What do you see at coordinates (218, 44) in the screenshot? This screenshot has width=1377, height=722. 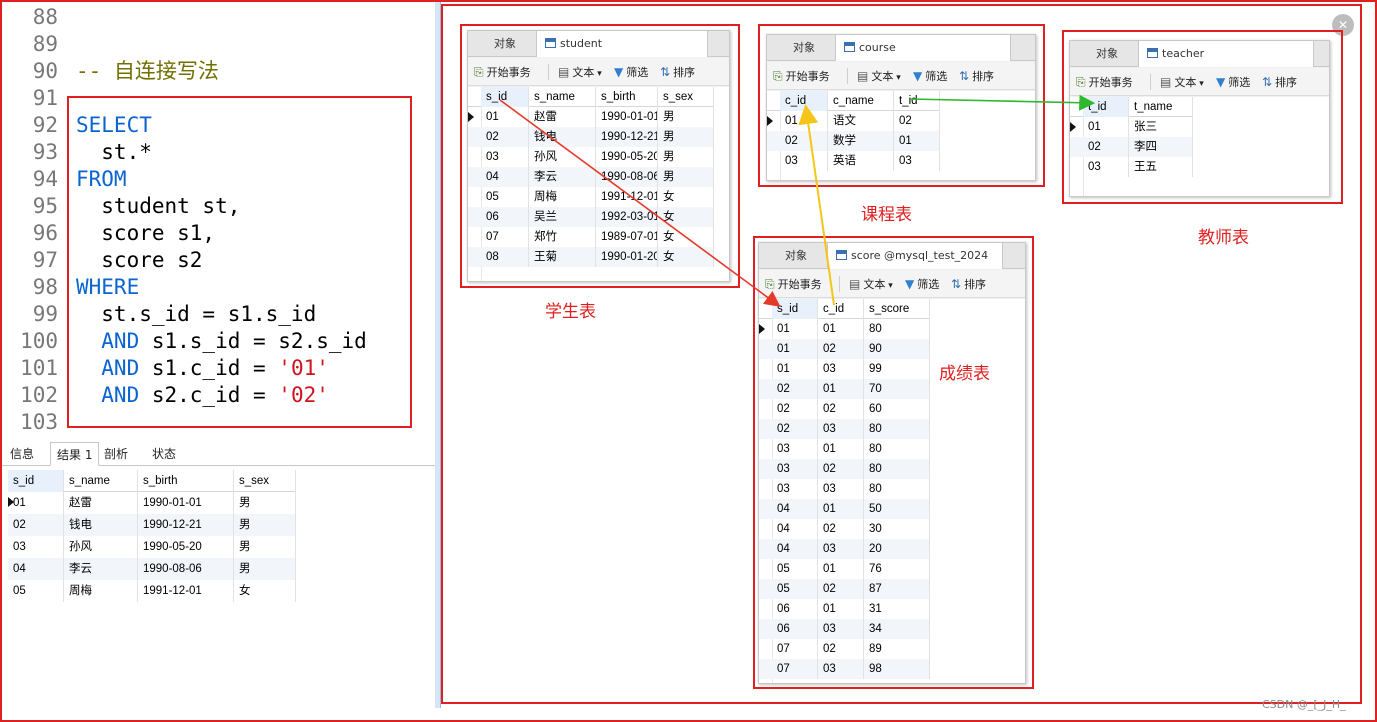 I see `code-line: 89` at bounding box center [218, 44].